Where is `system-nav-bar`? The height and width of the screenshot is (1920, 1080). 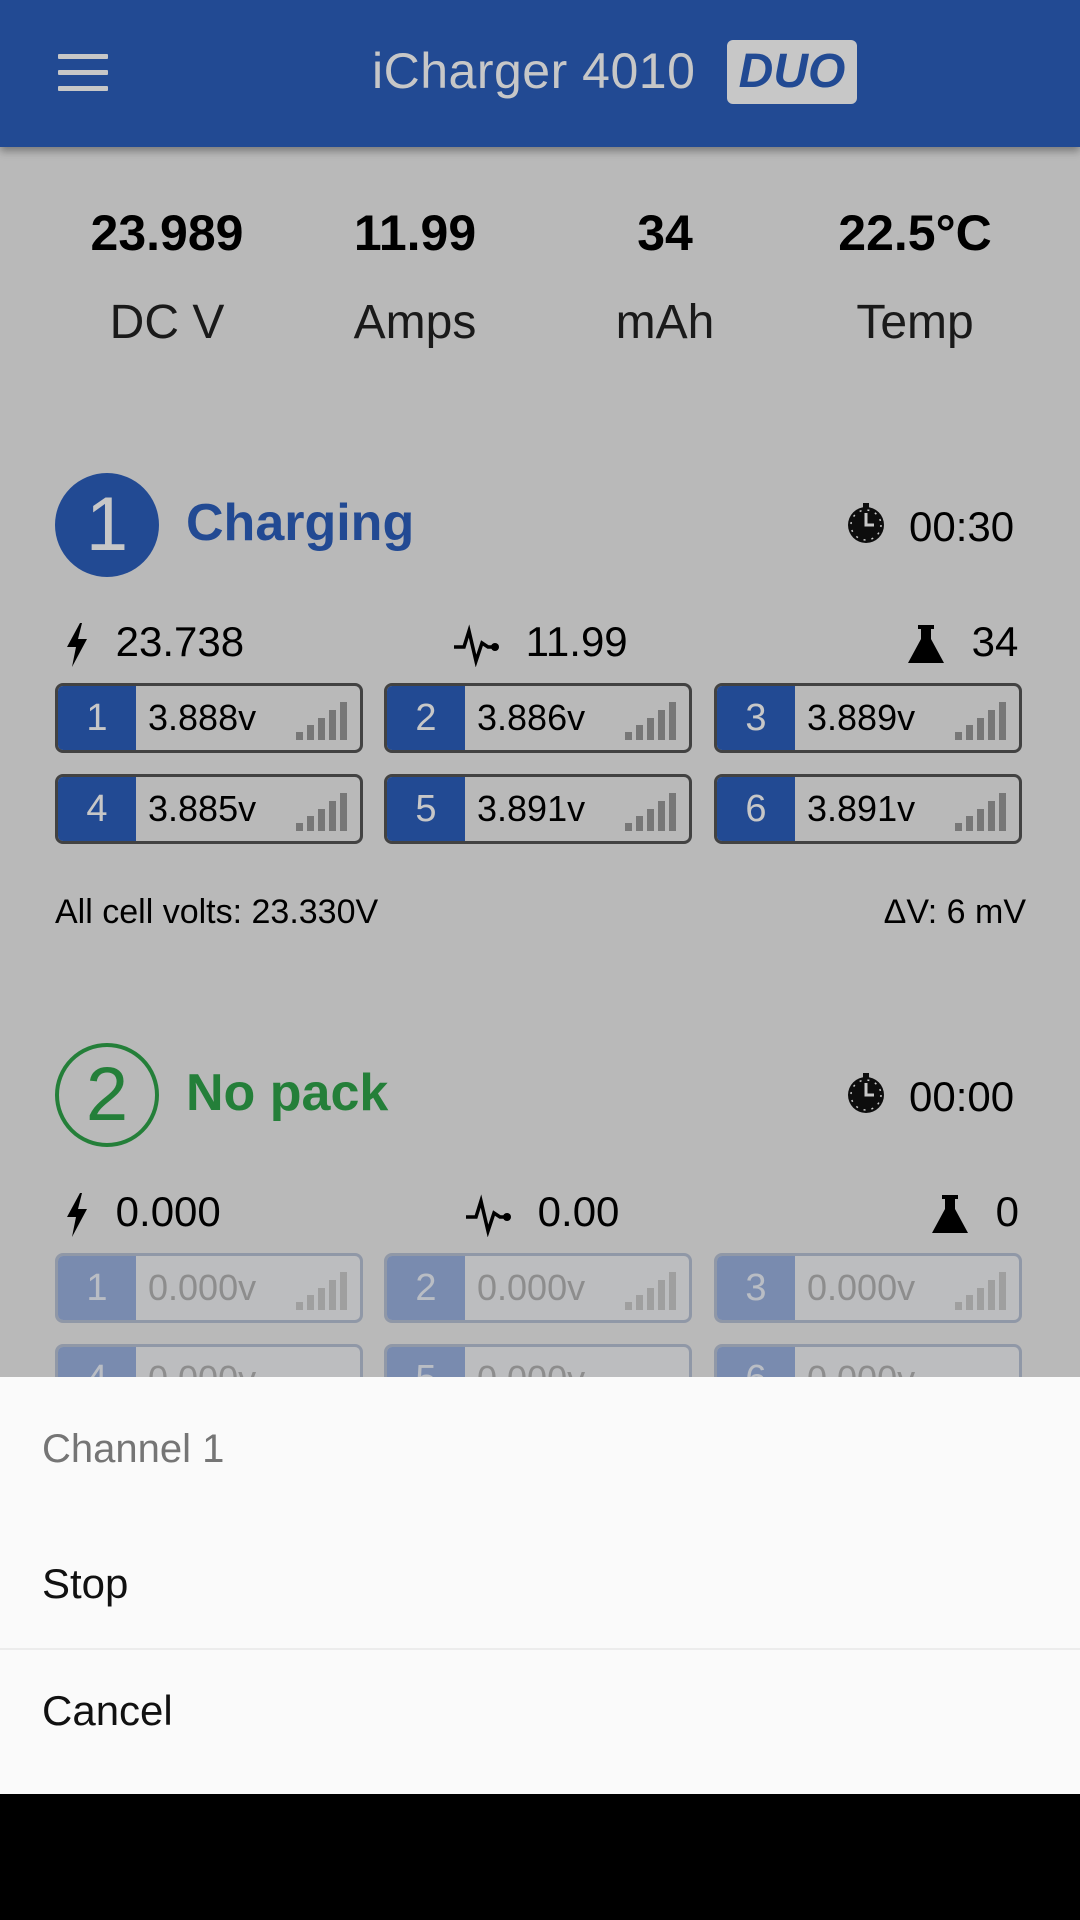 system-nav-bar is located at coordinates (540, 1857).